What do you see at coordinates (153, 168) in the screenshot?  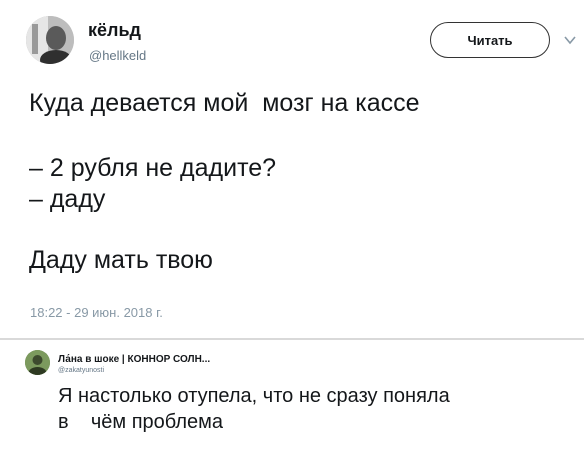 I see `tweet-text-line: – 2 рубля не дадите?` at bounding box center [153, 168].